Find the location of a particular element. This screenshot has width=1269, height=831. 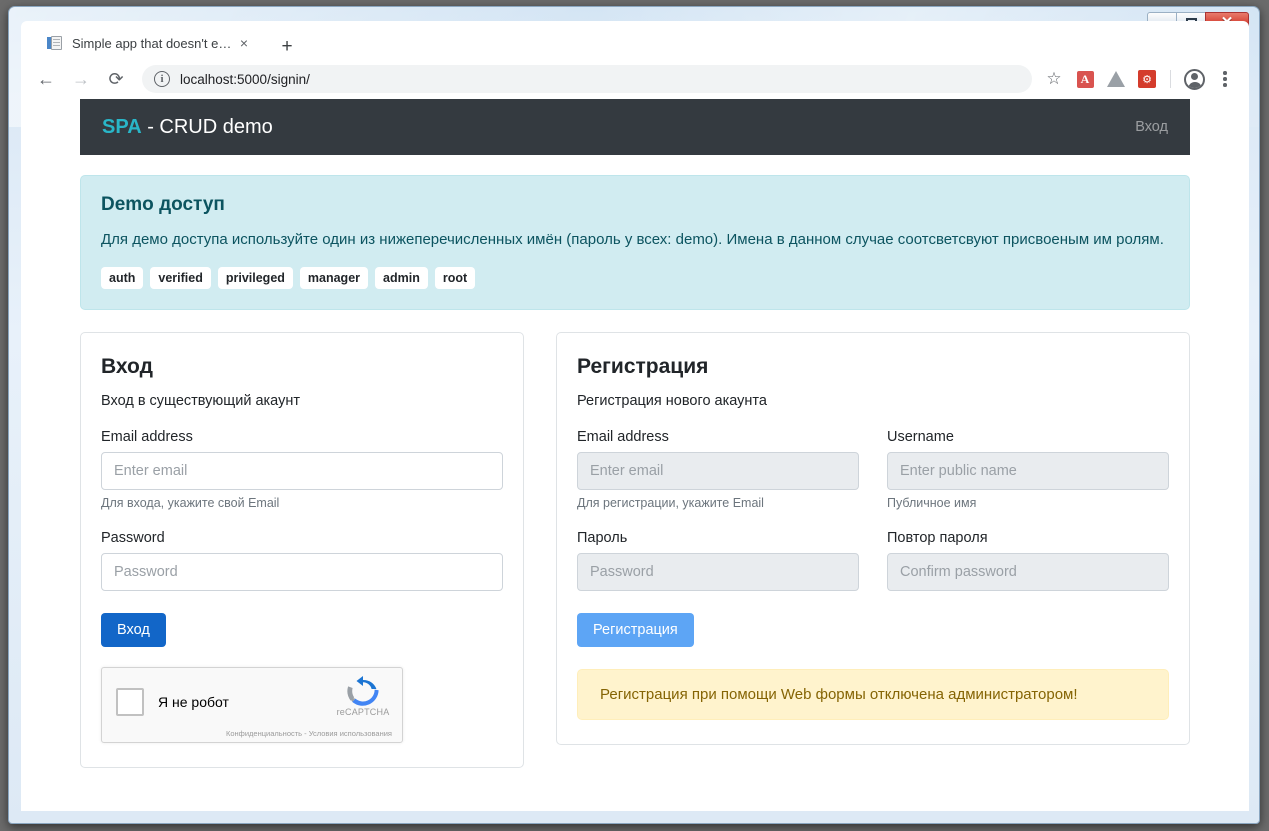

back-icon: ← is located at coordinates (46, 79).